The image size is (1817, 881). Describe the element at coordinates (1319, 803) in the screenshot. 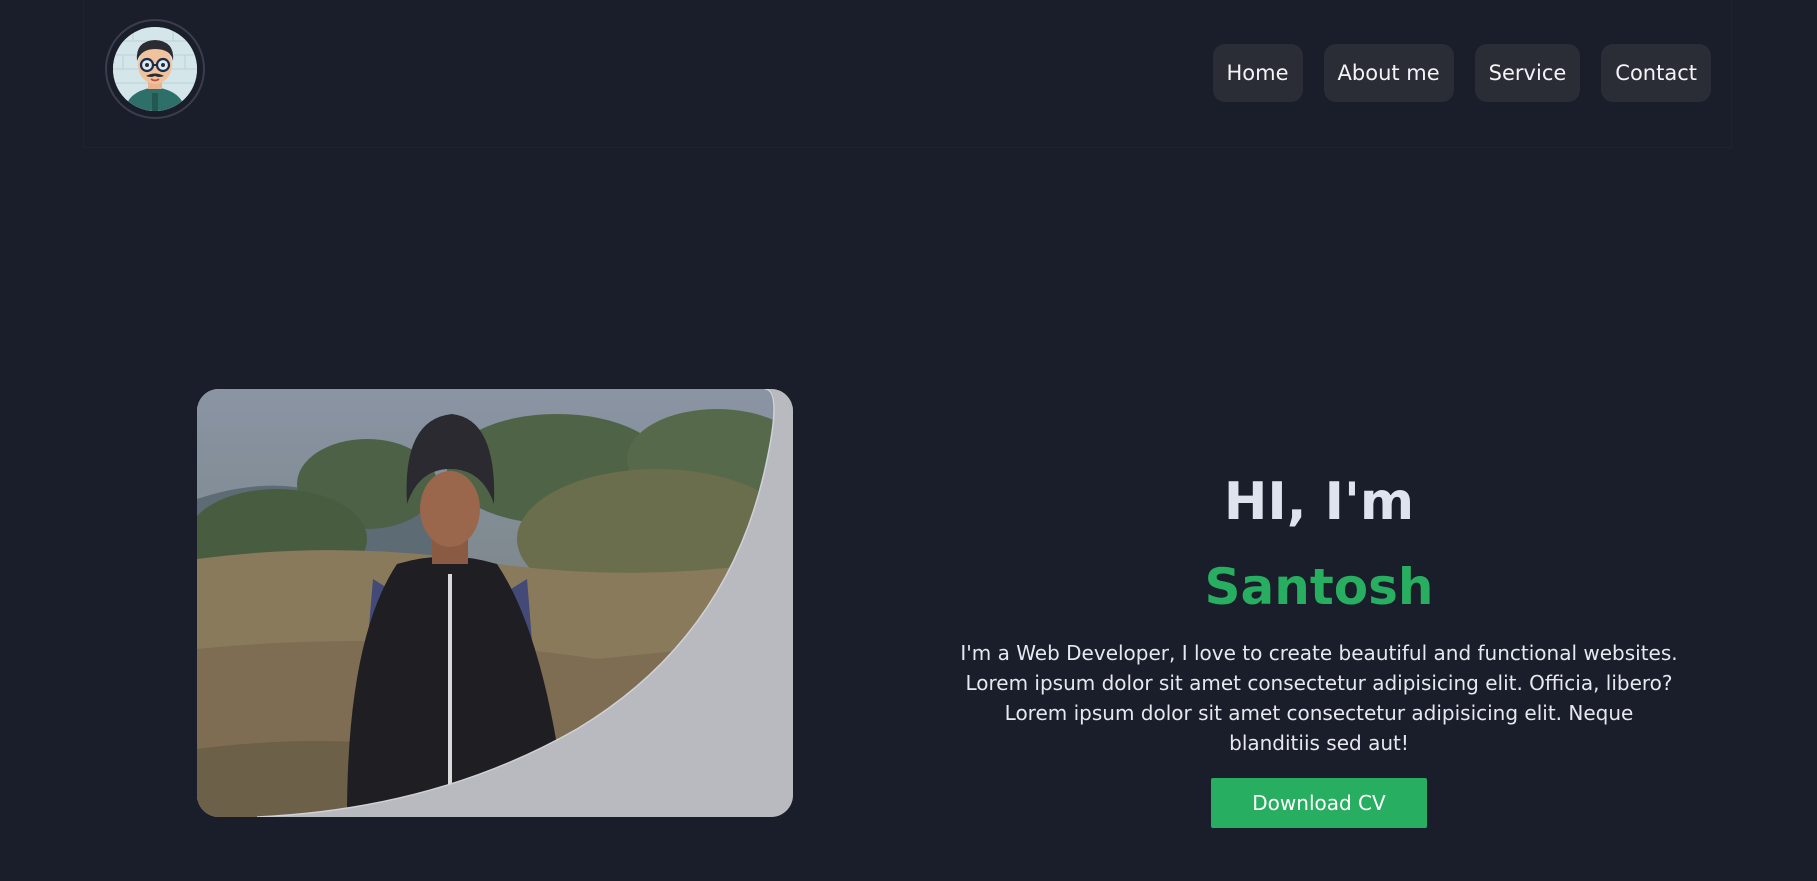

I see `download-cv-button: Download CV` at that location.